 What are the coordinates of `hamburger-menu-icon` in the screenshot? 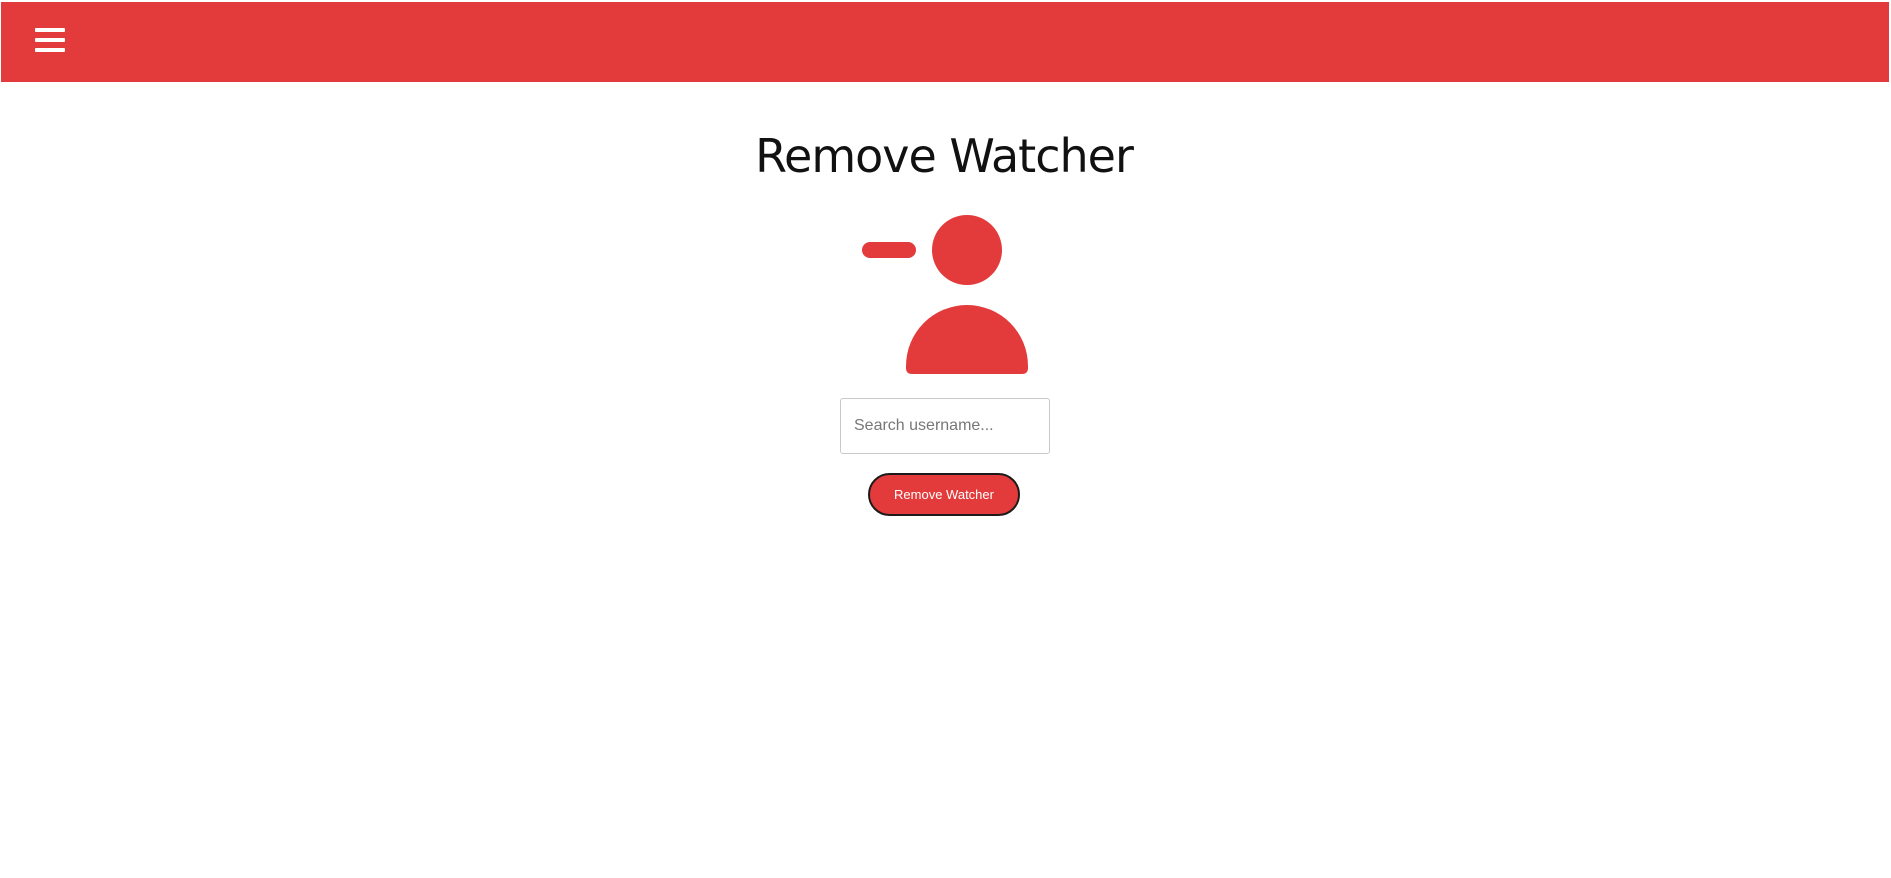 It's located at (50, 41).